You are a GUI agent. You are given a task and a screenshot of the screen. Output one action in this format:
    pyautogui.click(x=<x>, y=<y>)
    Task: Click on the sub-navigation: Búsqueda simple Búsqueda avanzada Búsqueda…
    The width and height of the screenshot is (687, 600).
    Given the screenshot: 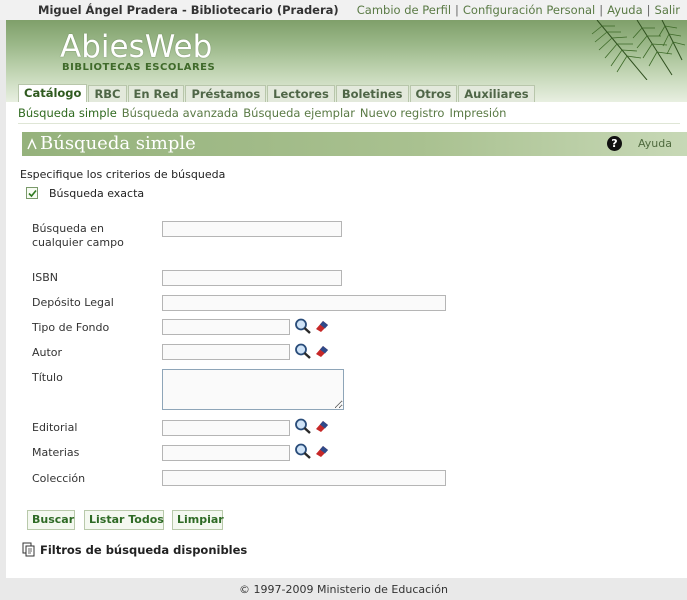 What is the action you would take?
    pyautogui.click(x=264, y=113)
    